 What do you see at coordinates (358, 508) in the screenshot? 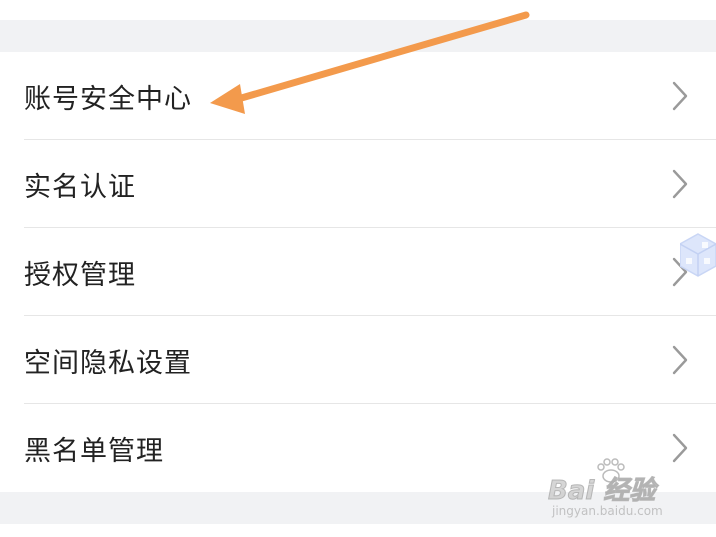
I see `section-spacer-bottom` at bounding box center [358, 508].